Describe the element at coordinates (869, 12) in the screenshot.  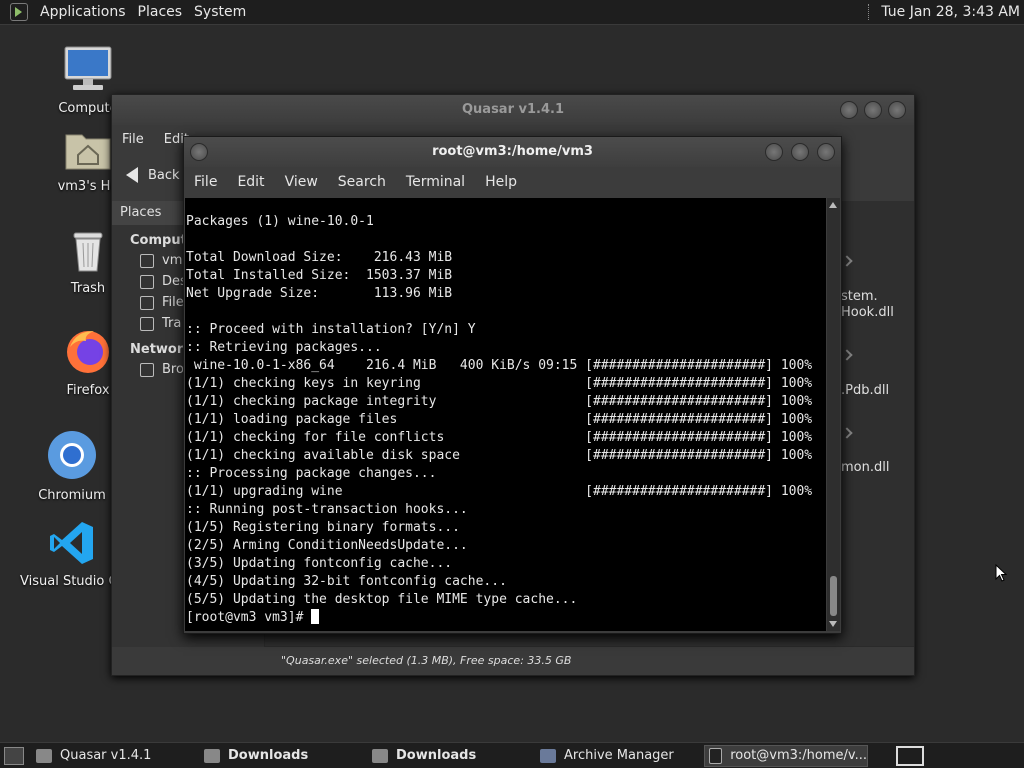
I see `panel-separator` at that location.